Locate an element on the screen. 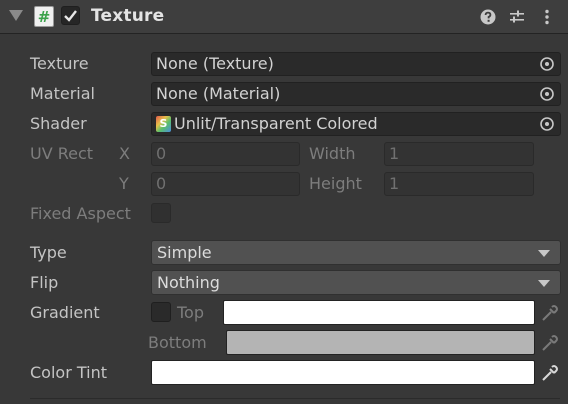  gradient-bottom-color-field is located at coordinates (380, 342).